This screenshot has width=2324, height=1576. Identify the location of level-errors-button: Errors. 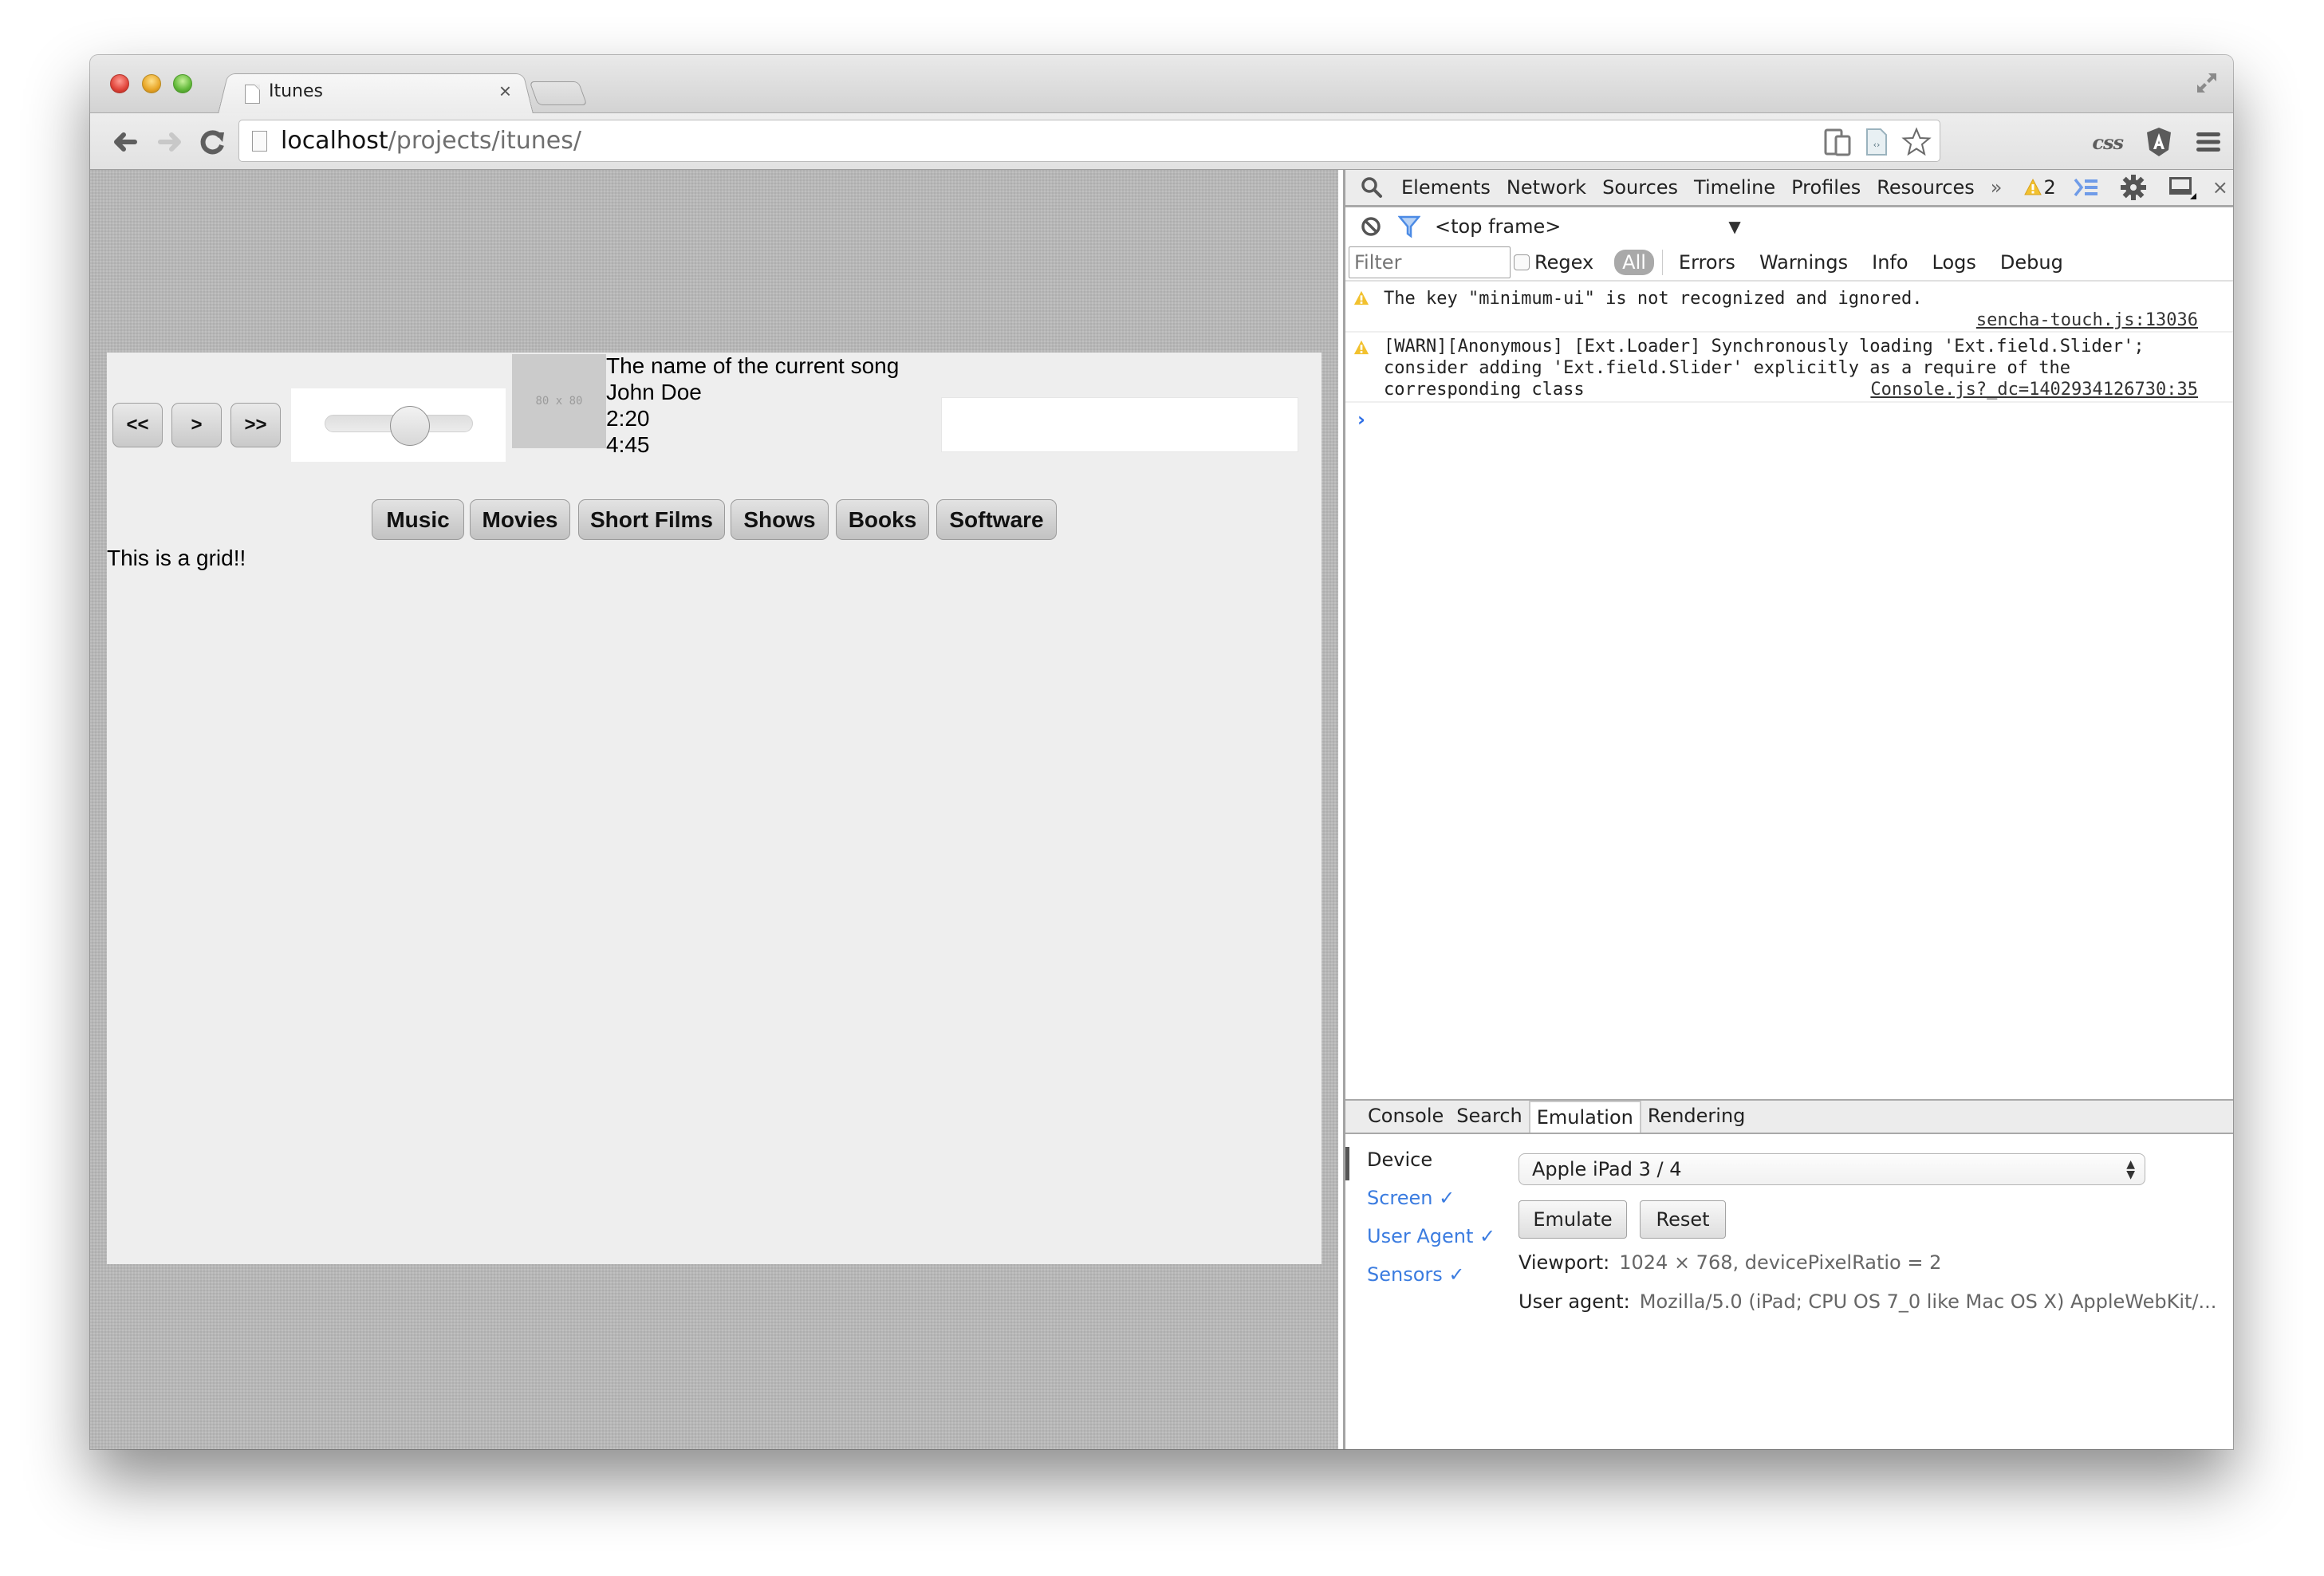
(1707, 262).